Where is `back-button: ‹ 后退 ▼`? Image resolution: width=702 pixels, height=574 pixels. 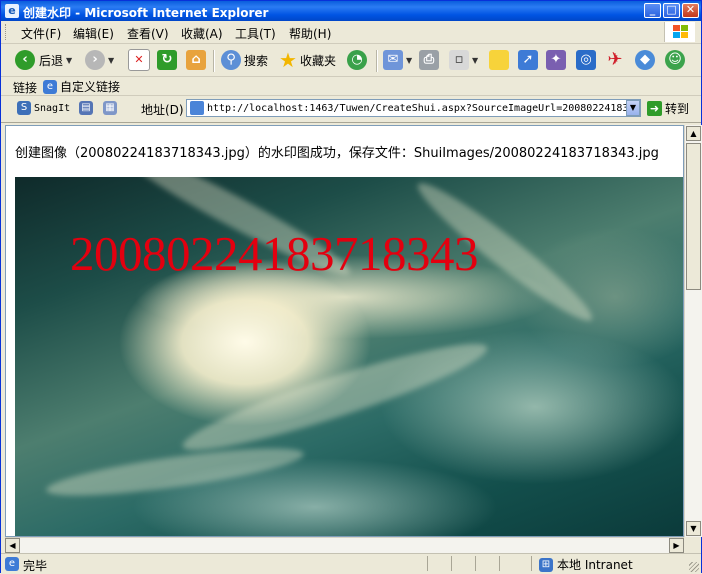
back-button: ‹ 后退 ▼ is located at coordinates (43, 60).